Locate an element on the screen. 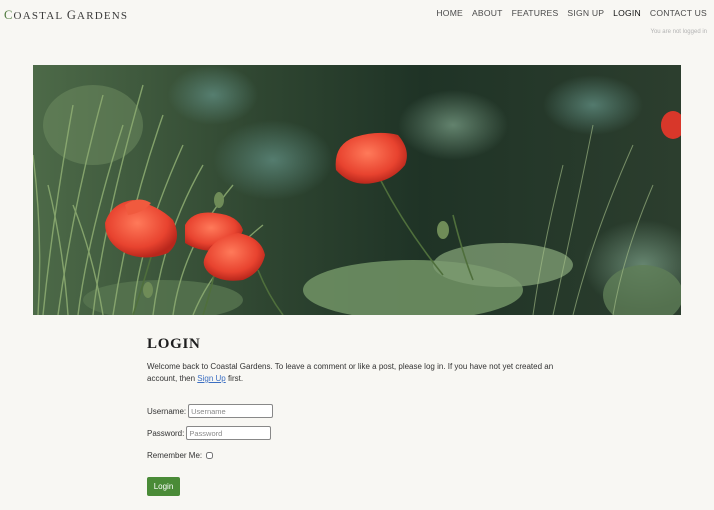 This screenshot has height=510, width=714. remember-me-label: Remember Me: is located at coordinates (175, 455).